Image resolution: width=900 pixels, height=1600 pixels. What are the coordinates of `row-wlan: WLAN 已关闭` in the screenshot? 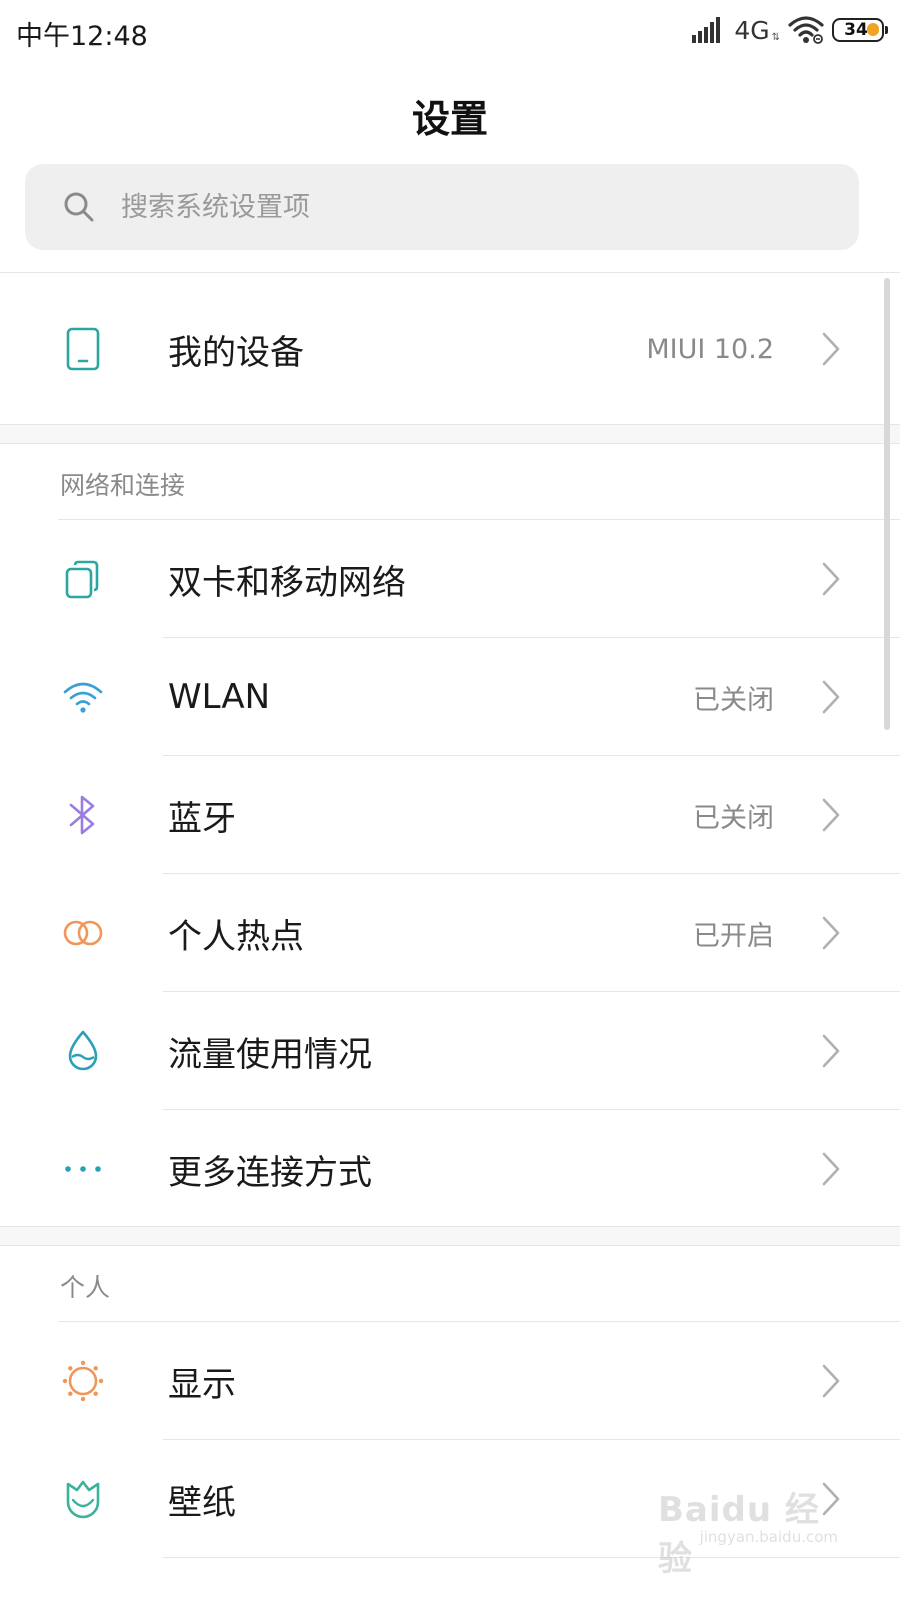 It's located at (450, 697).